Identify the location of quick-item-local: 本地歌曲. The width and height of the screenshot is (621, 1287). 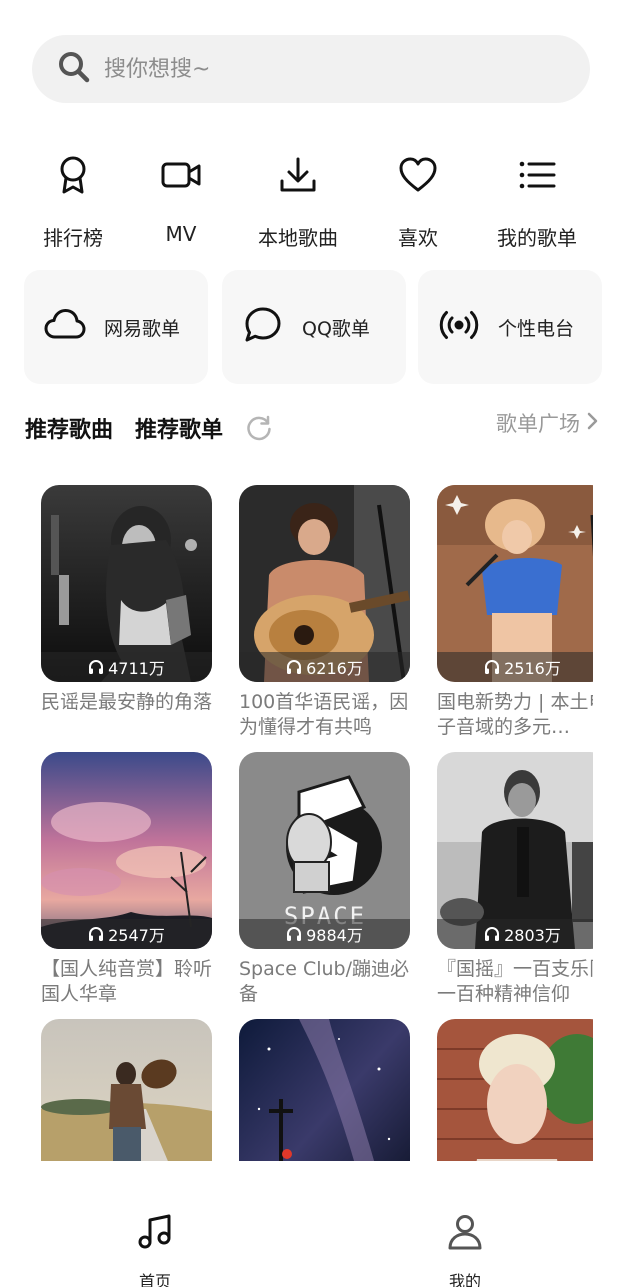
(298, 200).